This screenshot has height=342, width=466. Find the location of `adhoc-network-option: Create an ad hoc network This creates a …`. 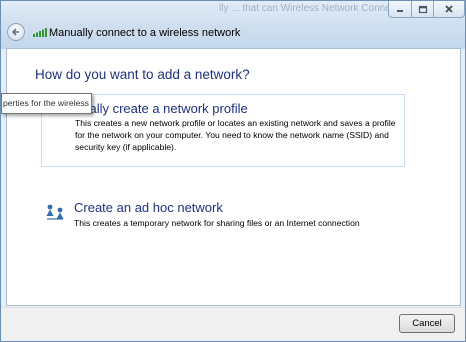

adhoc-network-option: Create an ad hoc network This creates a … is located at coordinates (223, 215).